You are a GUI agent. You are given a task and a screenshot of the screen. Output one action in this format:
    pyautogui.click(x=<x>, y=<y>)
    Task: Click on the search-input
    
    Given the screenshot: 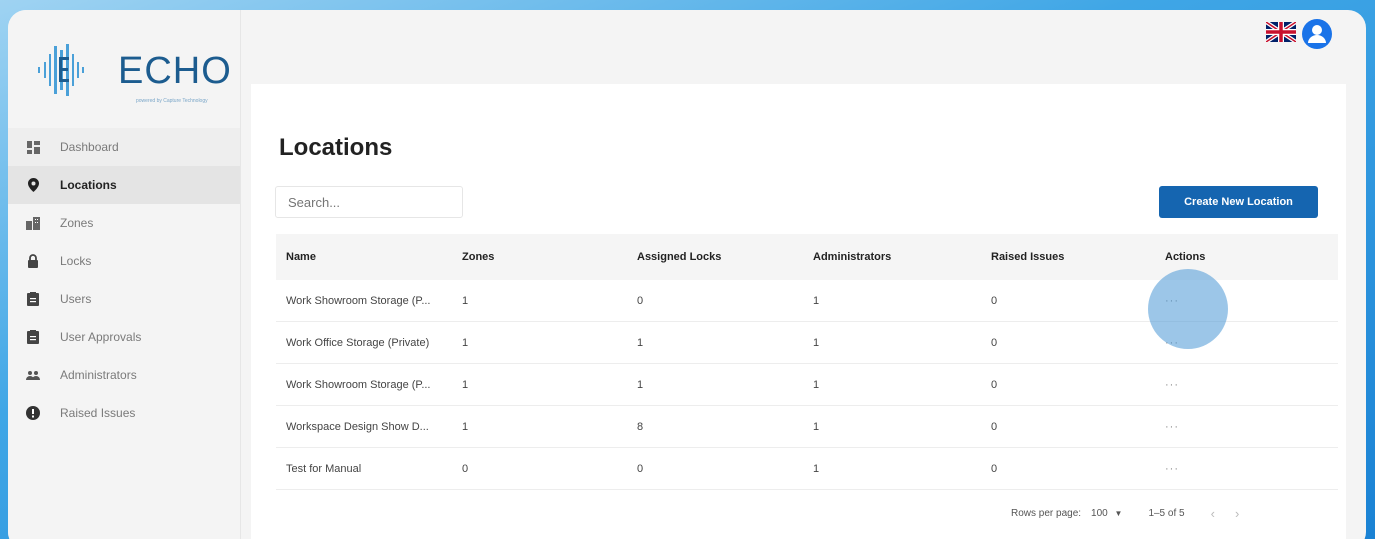 What is the action you would take?
    pyautogui.click(x=369, y=202)
    